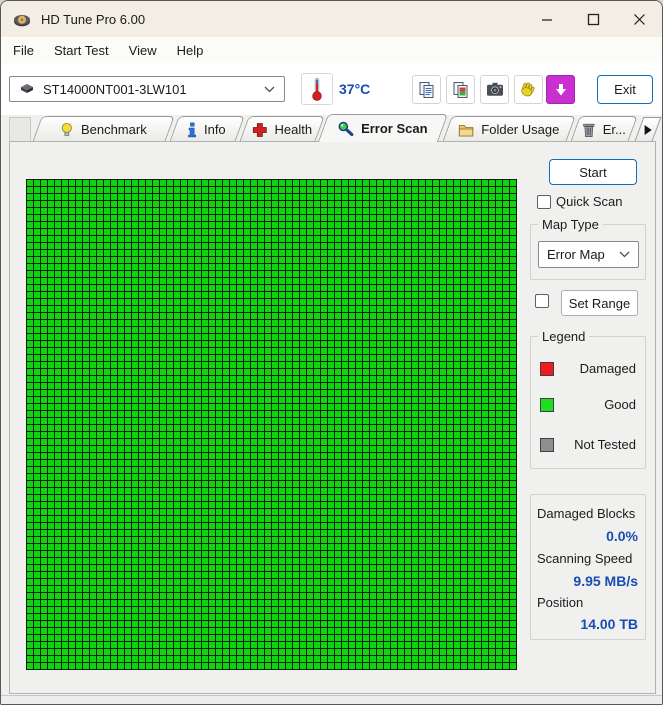 This screenshot has height=705, width=663. I want to click on legend-item-damaged: Damaged, so click(588, 368).